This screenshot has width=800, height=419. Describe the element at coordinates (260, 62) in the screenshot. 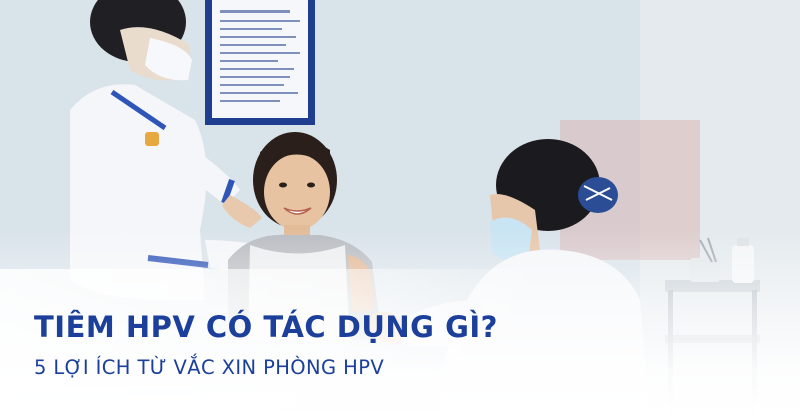

I see `poster` at that location.